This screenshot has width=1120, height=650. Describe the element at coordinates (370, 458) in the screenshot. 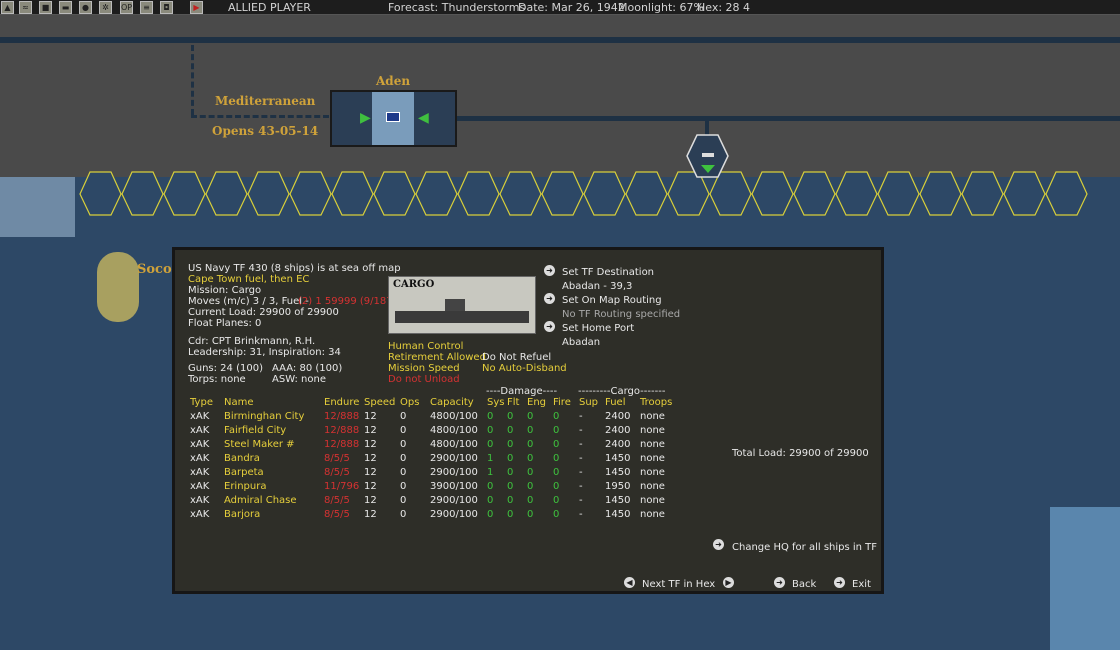

I see `col-speed-cell: 12` at that location.